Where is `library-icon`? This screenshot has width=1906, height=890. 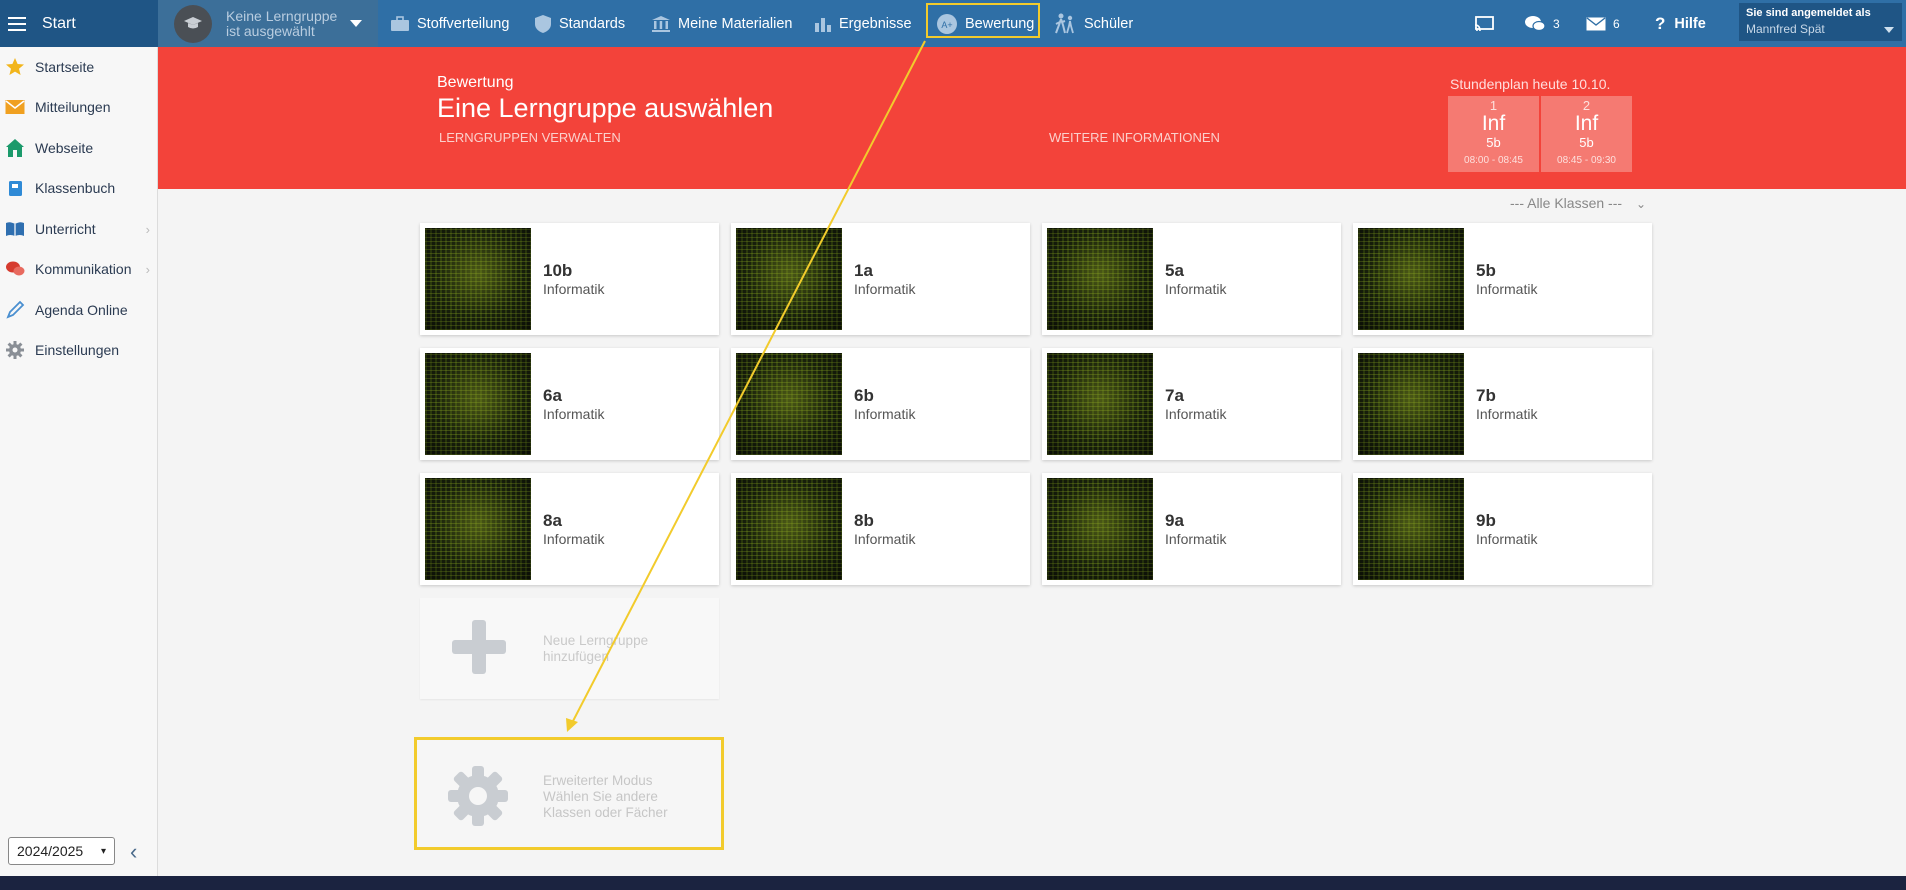
library-icon is located at coordinates (661, 23).